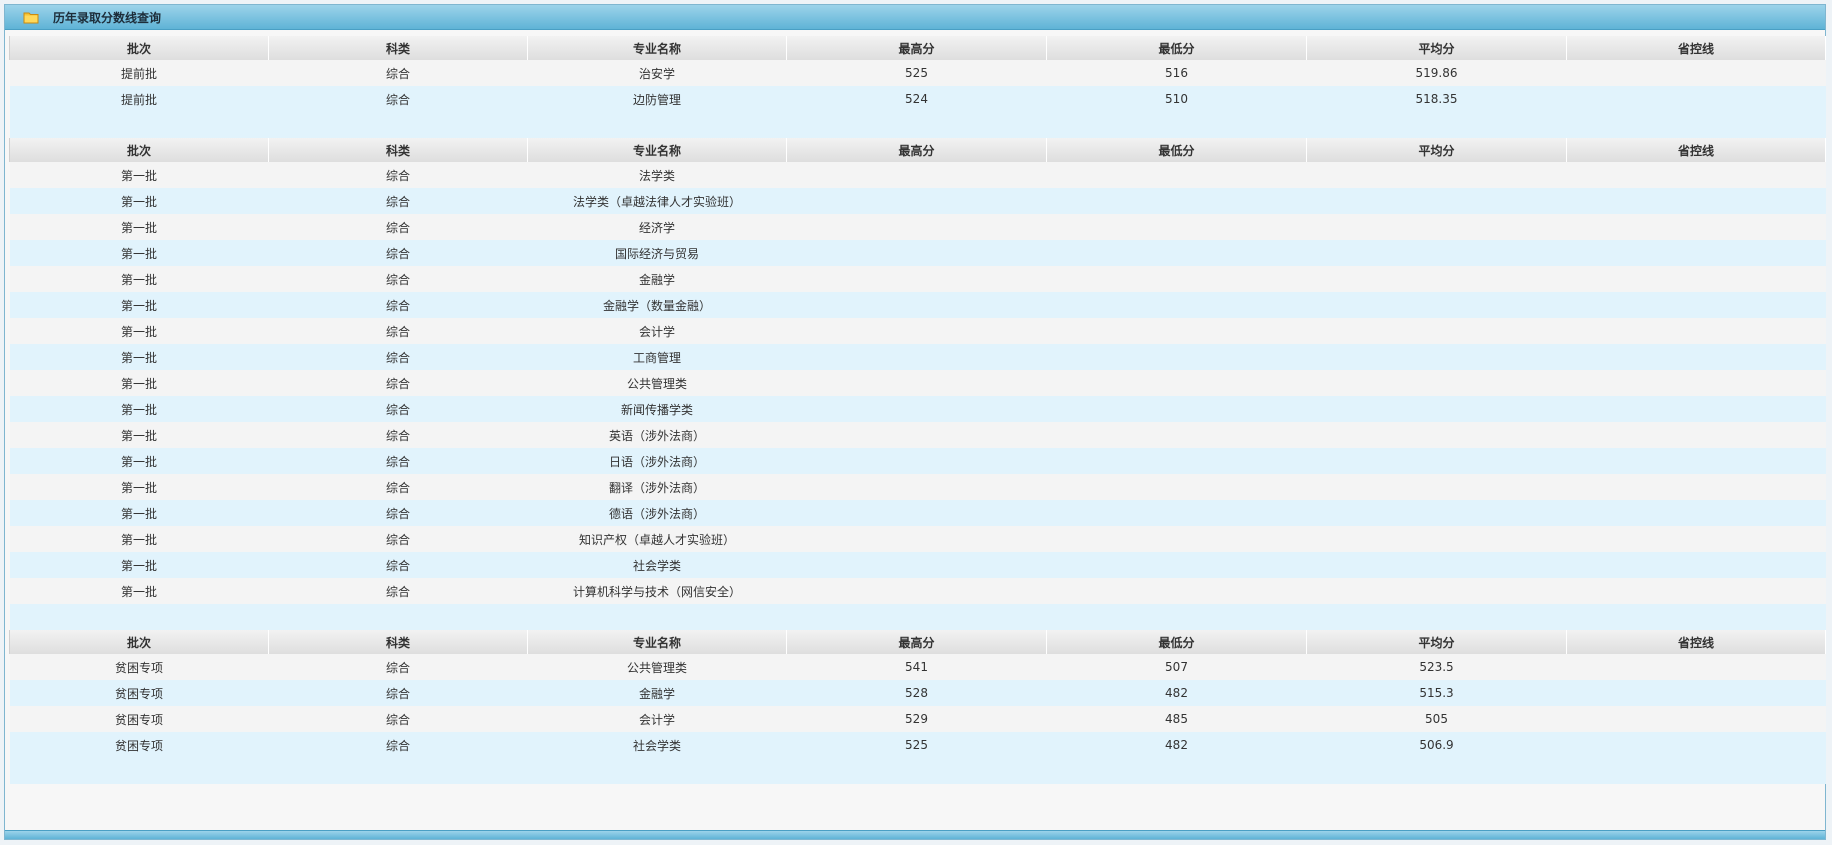 This screenshot has height=845, width=1832. Describe the element at coordinates (1176, 642) in the screenshot. I see `column-header: 最低分` at that location.